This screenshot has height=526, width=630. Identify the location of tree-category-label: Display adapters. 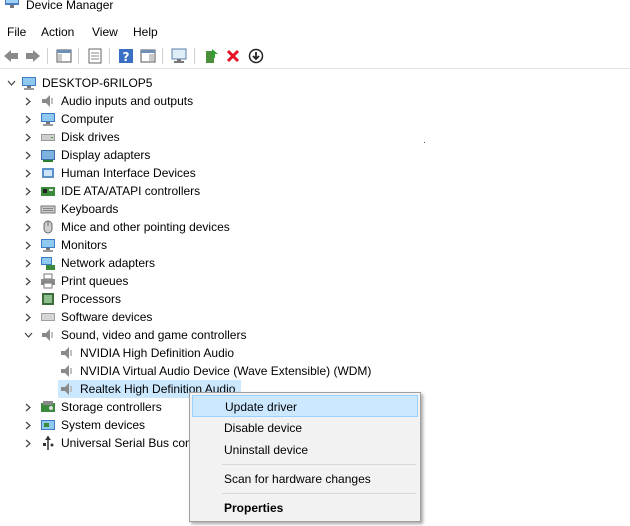
(106, 155).